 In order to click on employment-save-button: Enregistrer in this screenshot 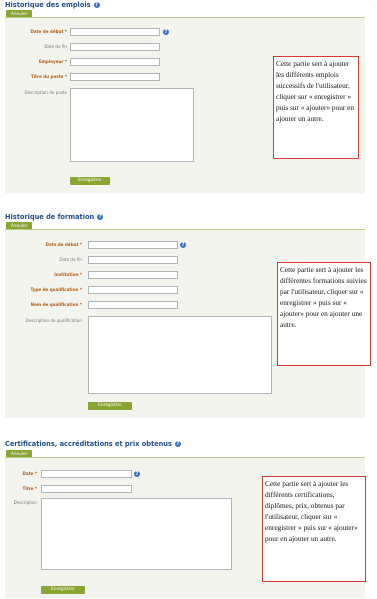, I will do `click(90, 181)`.